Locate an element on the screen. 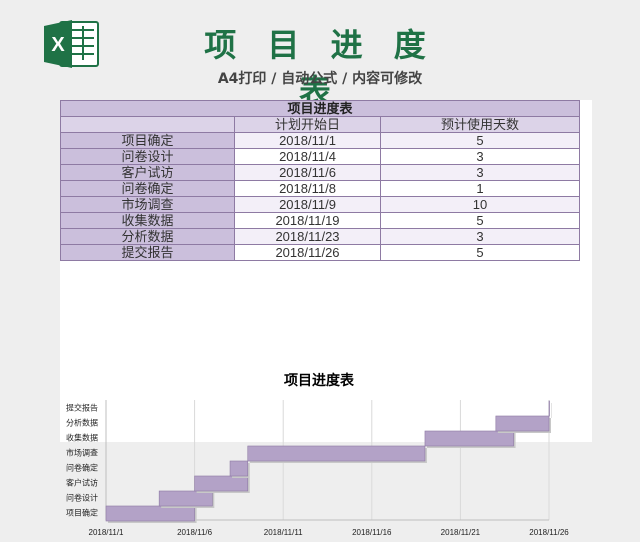 Image resolution: width=640 pixels, height=542 pixels. start-date-cell: 2018/11/23 is located at coordinates (307, 236).